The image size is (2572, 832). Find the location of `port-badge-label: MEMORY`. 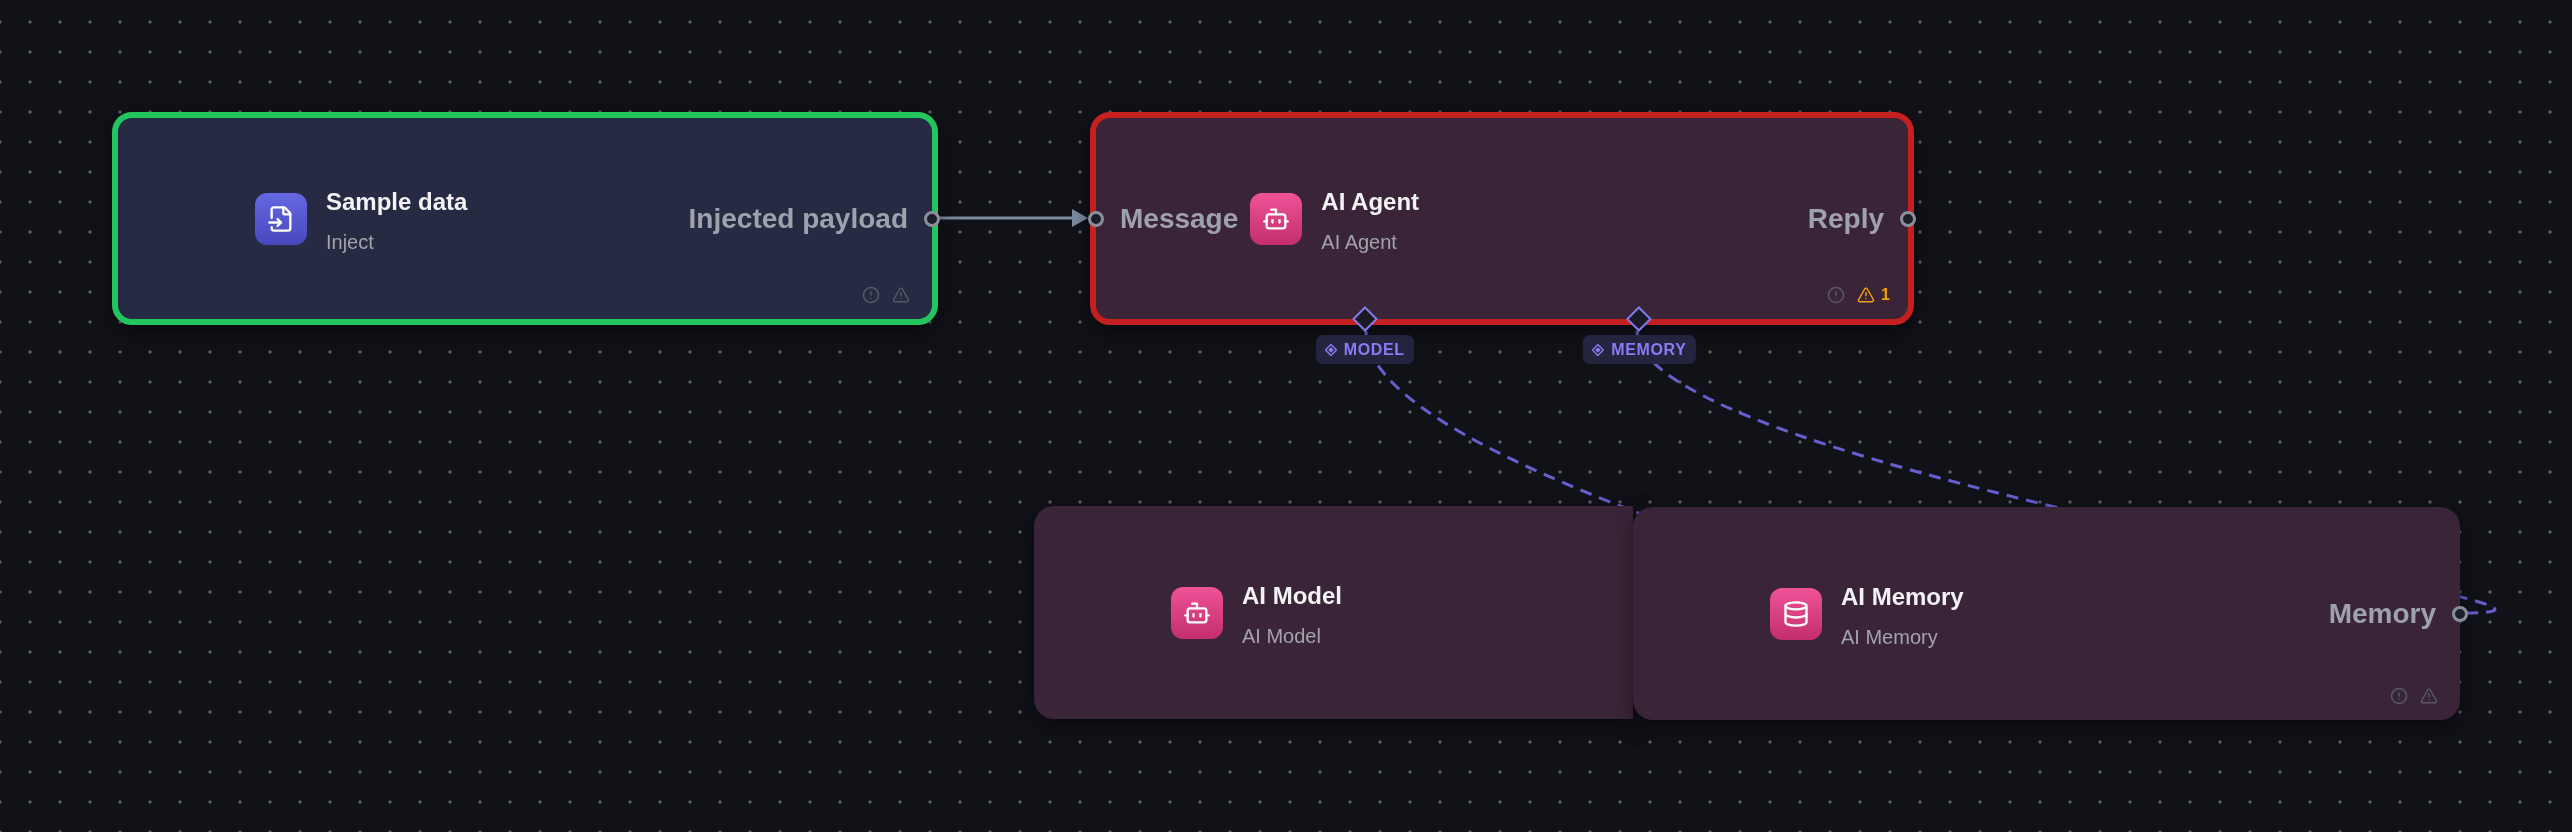

port-badge-label: MEMORY is located at coordinates (1649, 349).